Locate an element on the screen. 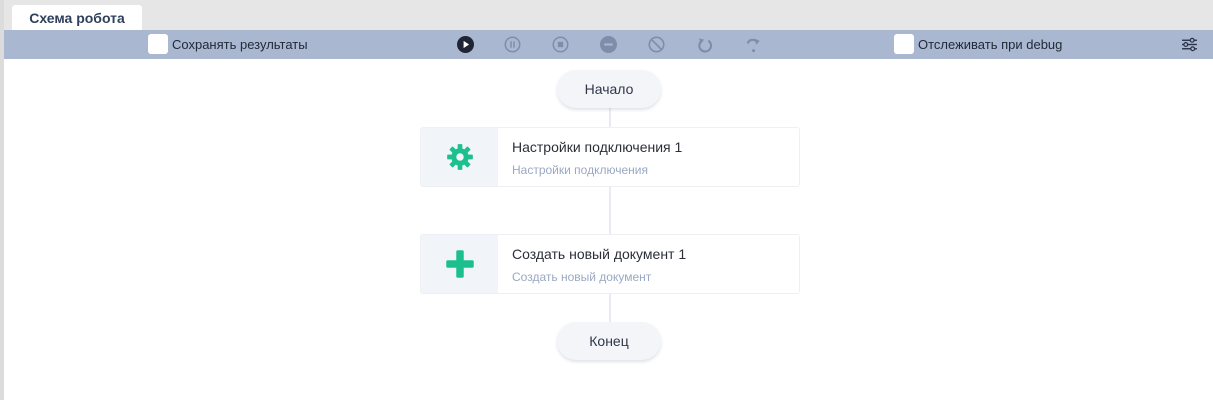  minus-icon is located at coordinates (608, 44).